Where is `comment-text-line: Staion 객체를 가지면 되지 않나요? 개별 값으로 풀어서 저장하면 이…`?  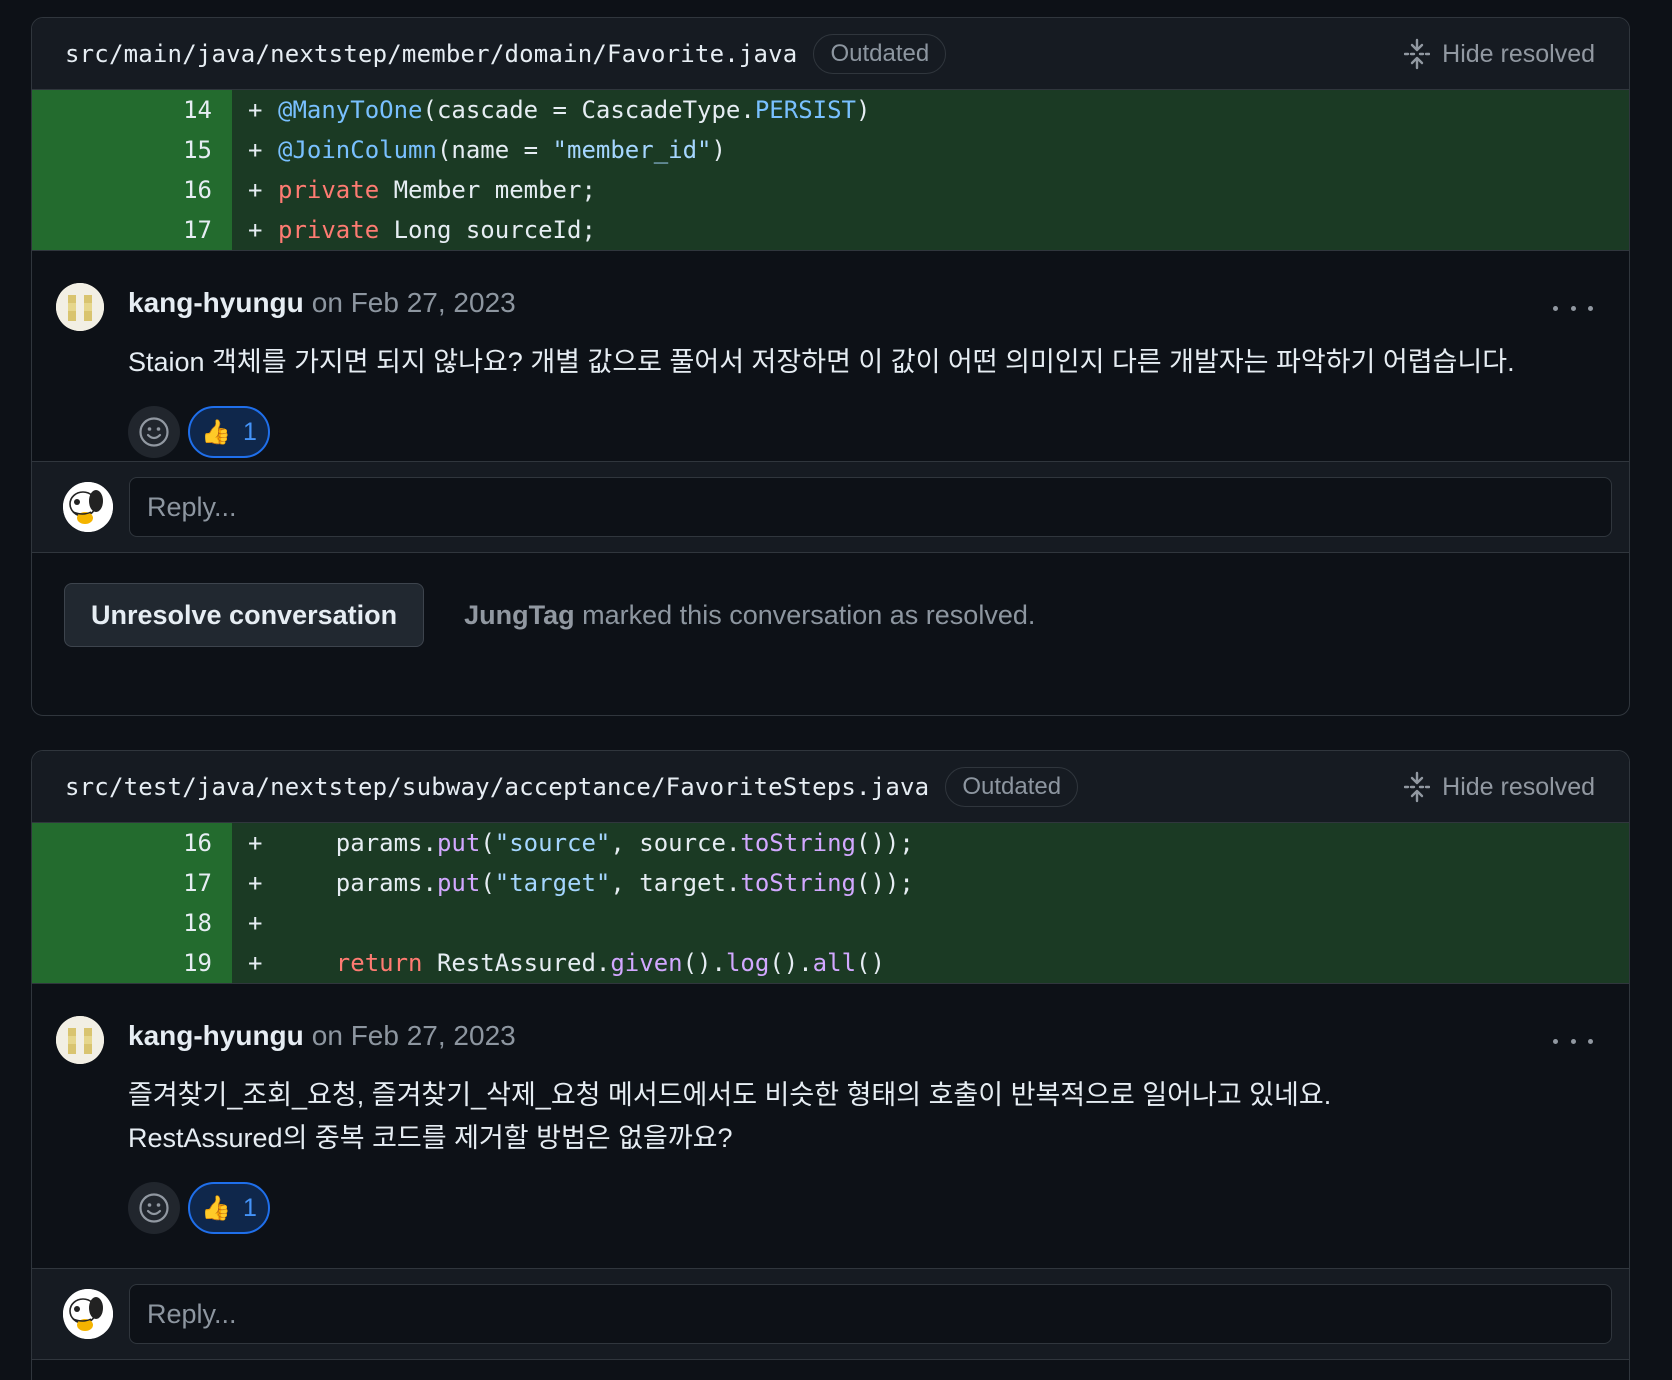
comment-text-line: Staion 객체를 가지면 되지 않나요? 개별 값으로 풀어서 저장하면 이… is located at coordinates (821, 362).